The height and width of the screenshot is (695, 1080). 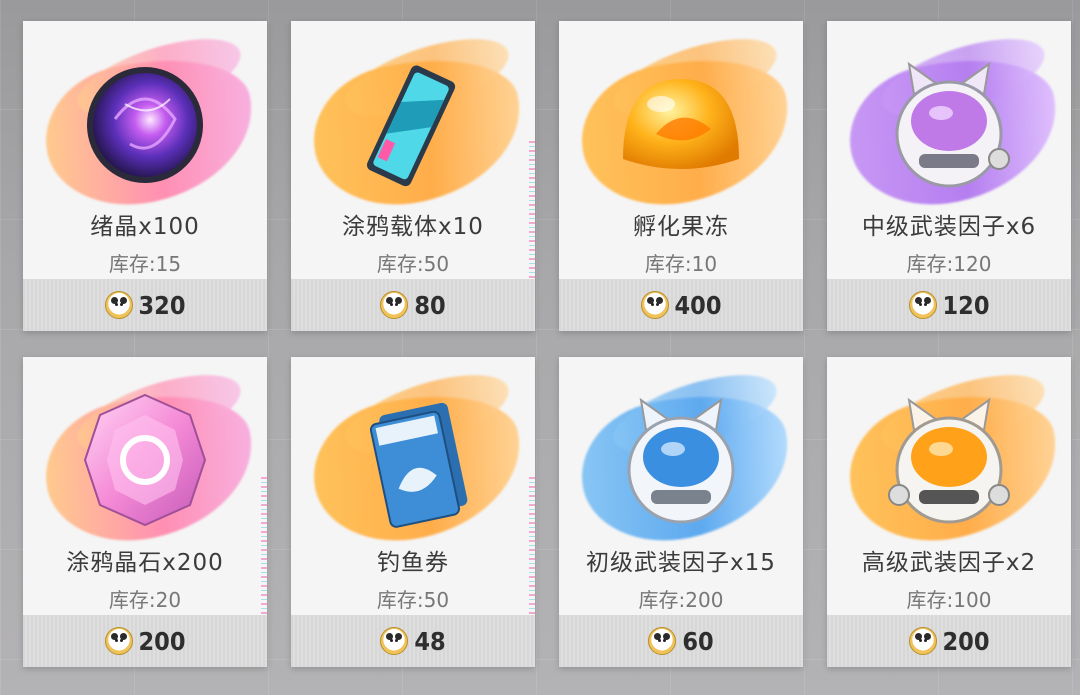 I want to click on orange-cat-helmet-icon, so click(x=949, y=460).